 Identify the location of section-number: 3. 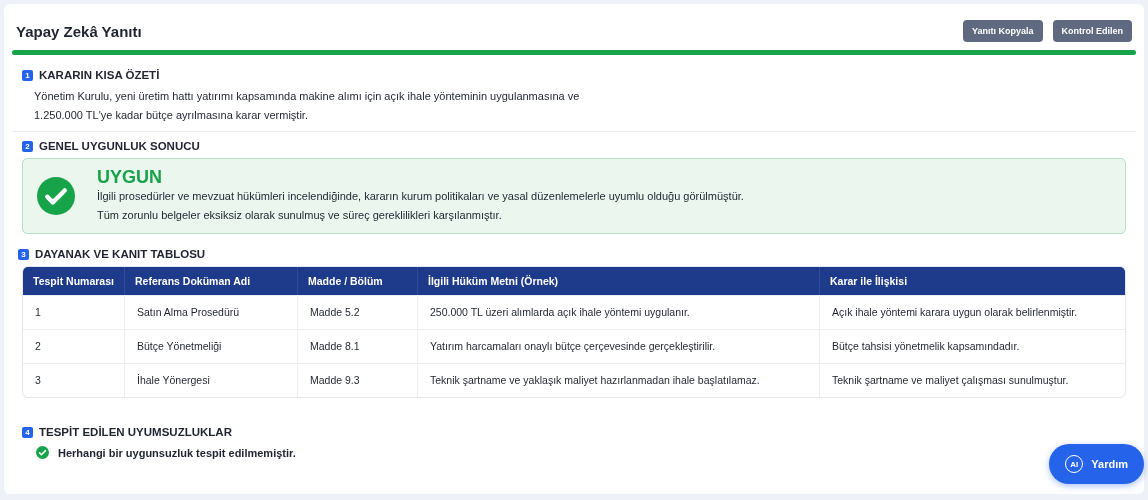
(23, 254).